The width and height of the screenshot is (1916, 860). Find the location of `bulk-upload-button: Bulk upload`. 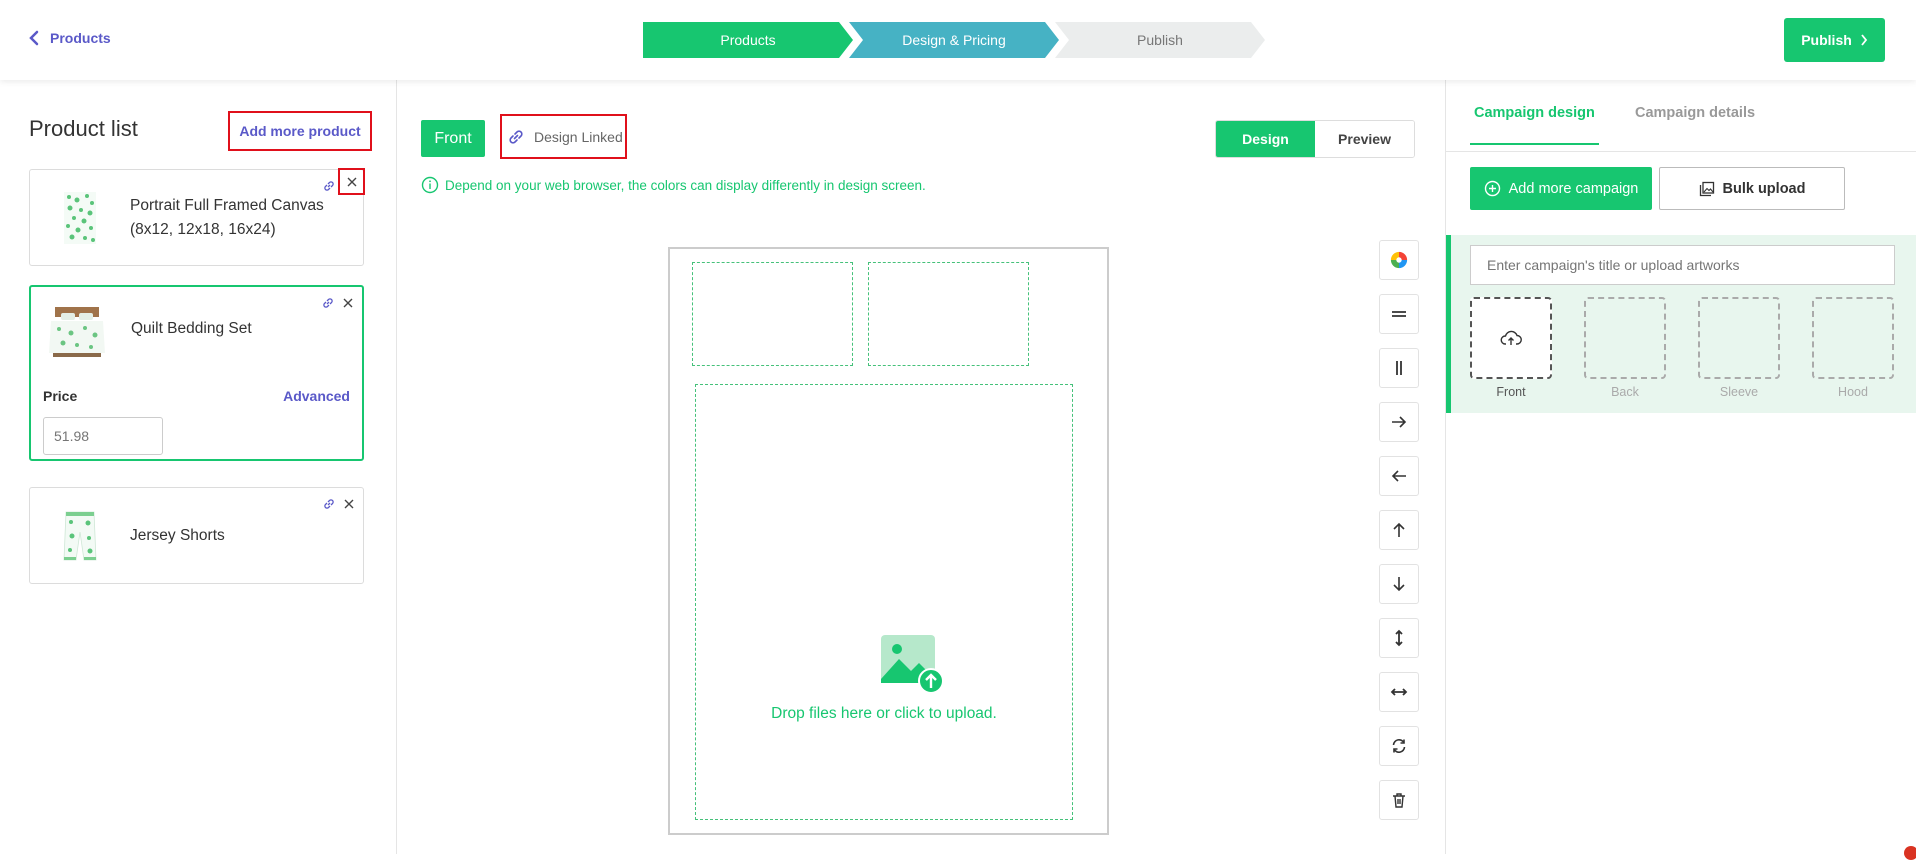

bulk-upload-button: Bulk upload is located at coordinates (1752, 188).